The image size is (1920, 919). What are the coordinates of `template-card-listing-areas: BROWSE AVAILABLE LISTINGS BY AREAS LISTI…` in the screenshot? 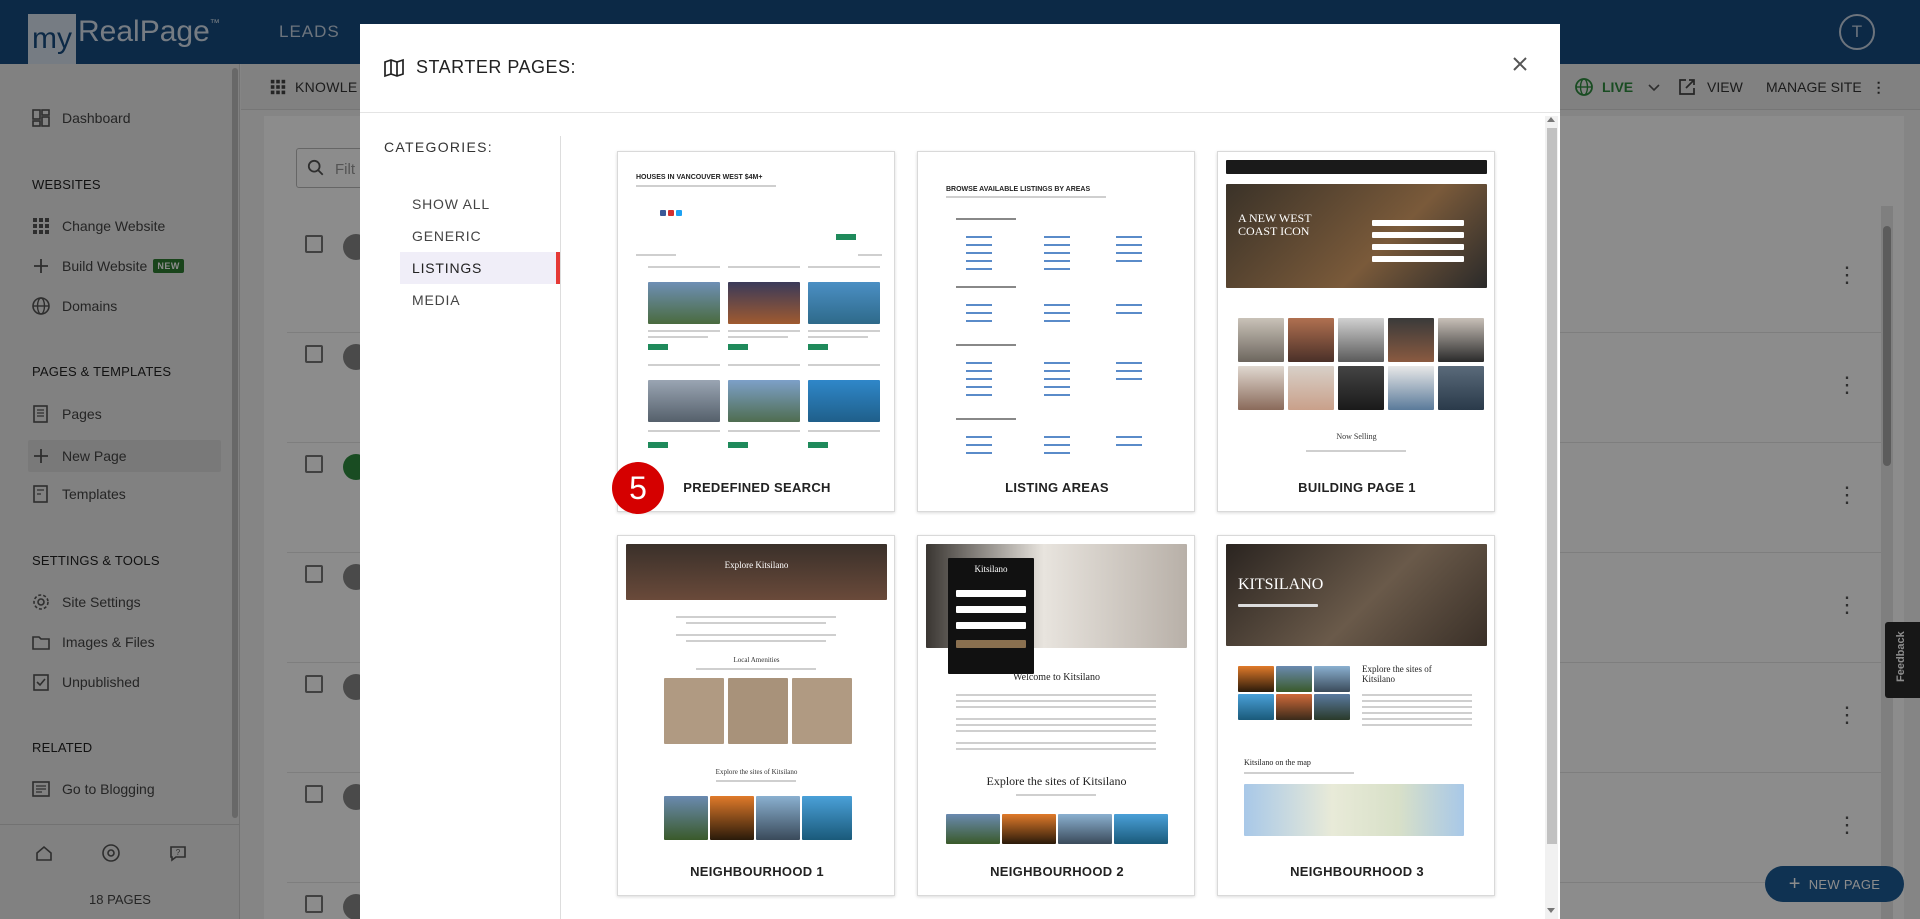 It's located at (1056, 331).